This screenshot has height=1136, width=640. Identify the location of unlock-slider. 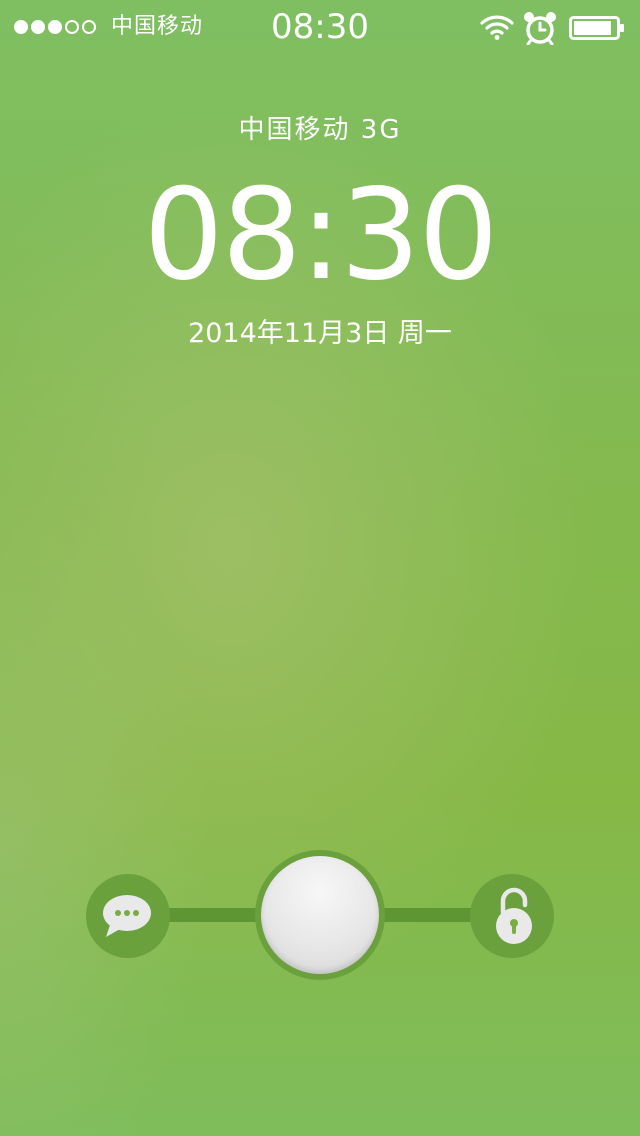
(321, 916).